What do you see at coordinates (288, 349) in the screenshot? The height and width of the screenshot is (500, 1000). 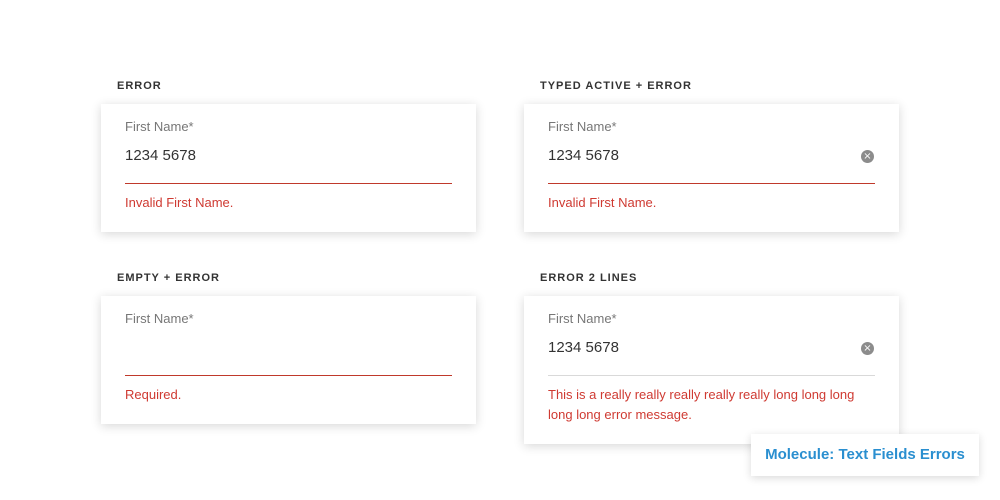 I see `first-name-input` at bounding box center [288, 349].